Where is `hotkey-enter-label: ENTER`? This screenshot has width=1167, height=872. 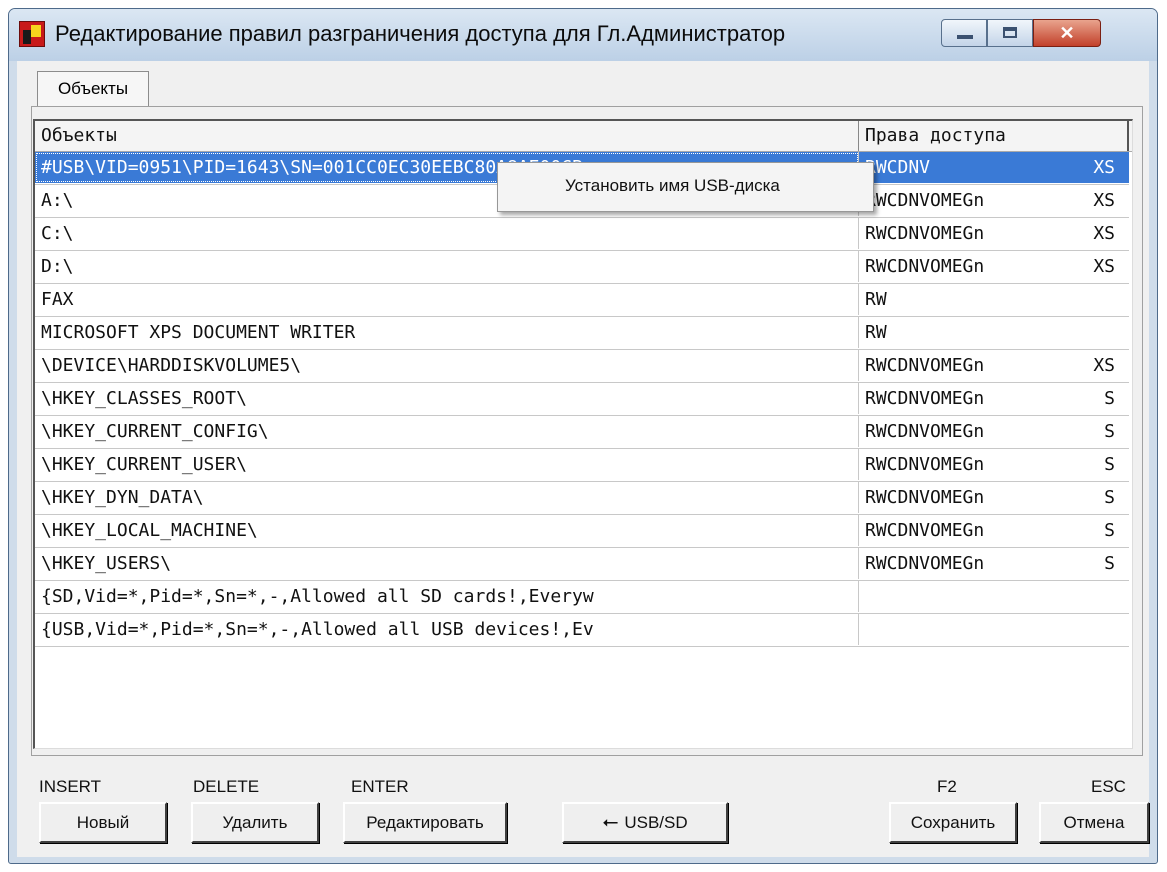
hotkey-enter-label: ENTER is located at coordinates (380, 786).